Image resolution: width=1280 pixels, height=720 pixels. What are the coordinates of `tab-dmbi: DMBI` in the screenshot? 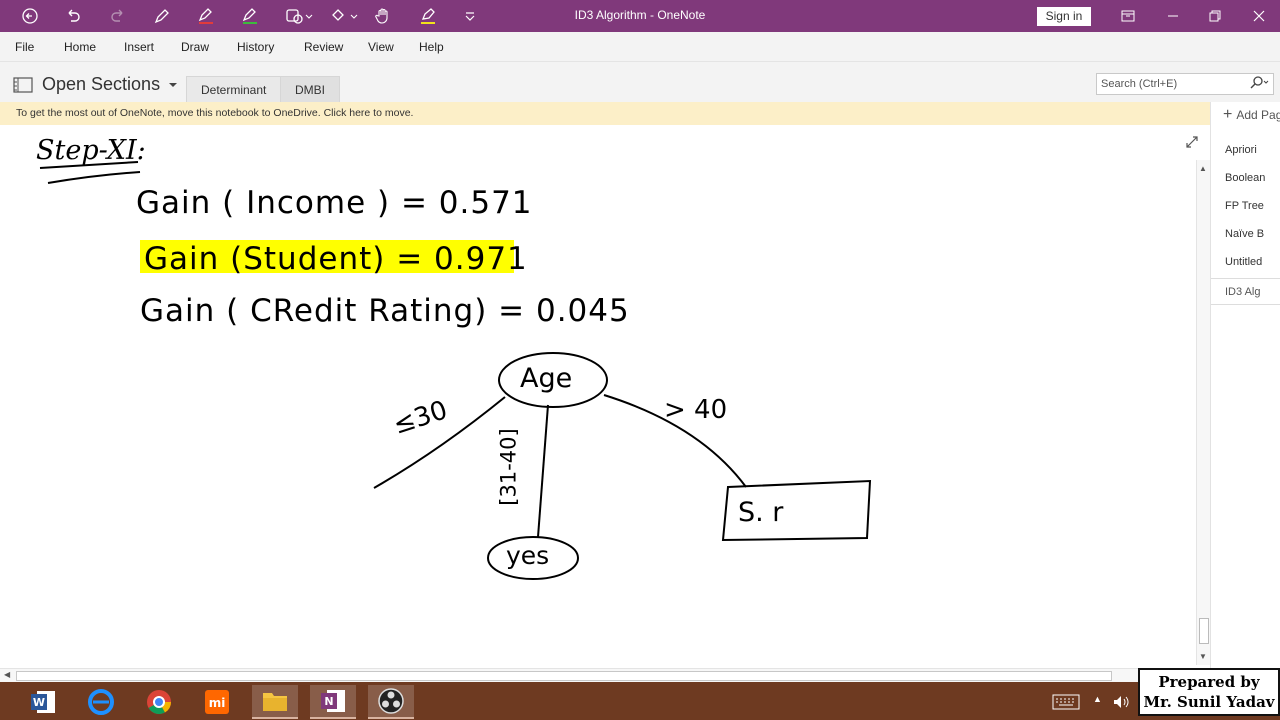 It's located at (310, 89).